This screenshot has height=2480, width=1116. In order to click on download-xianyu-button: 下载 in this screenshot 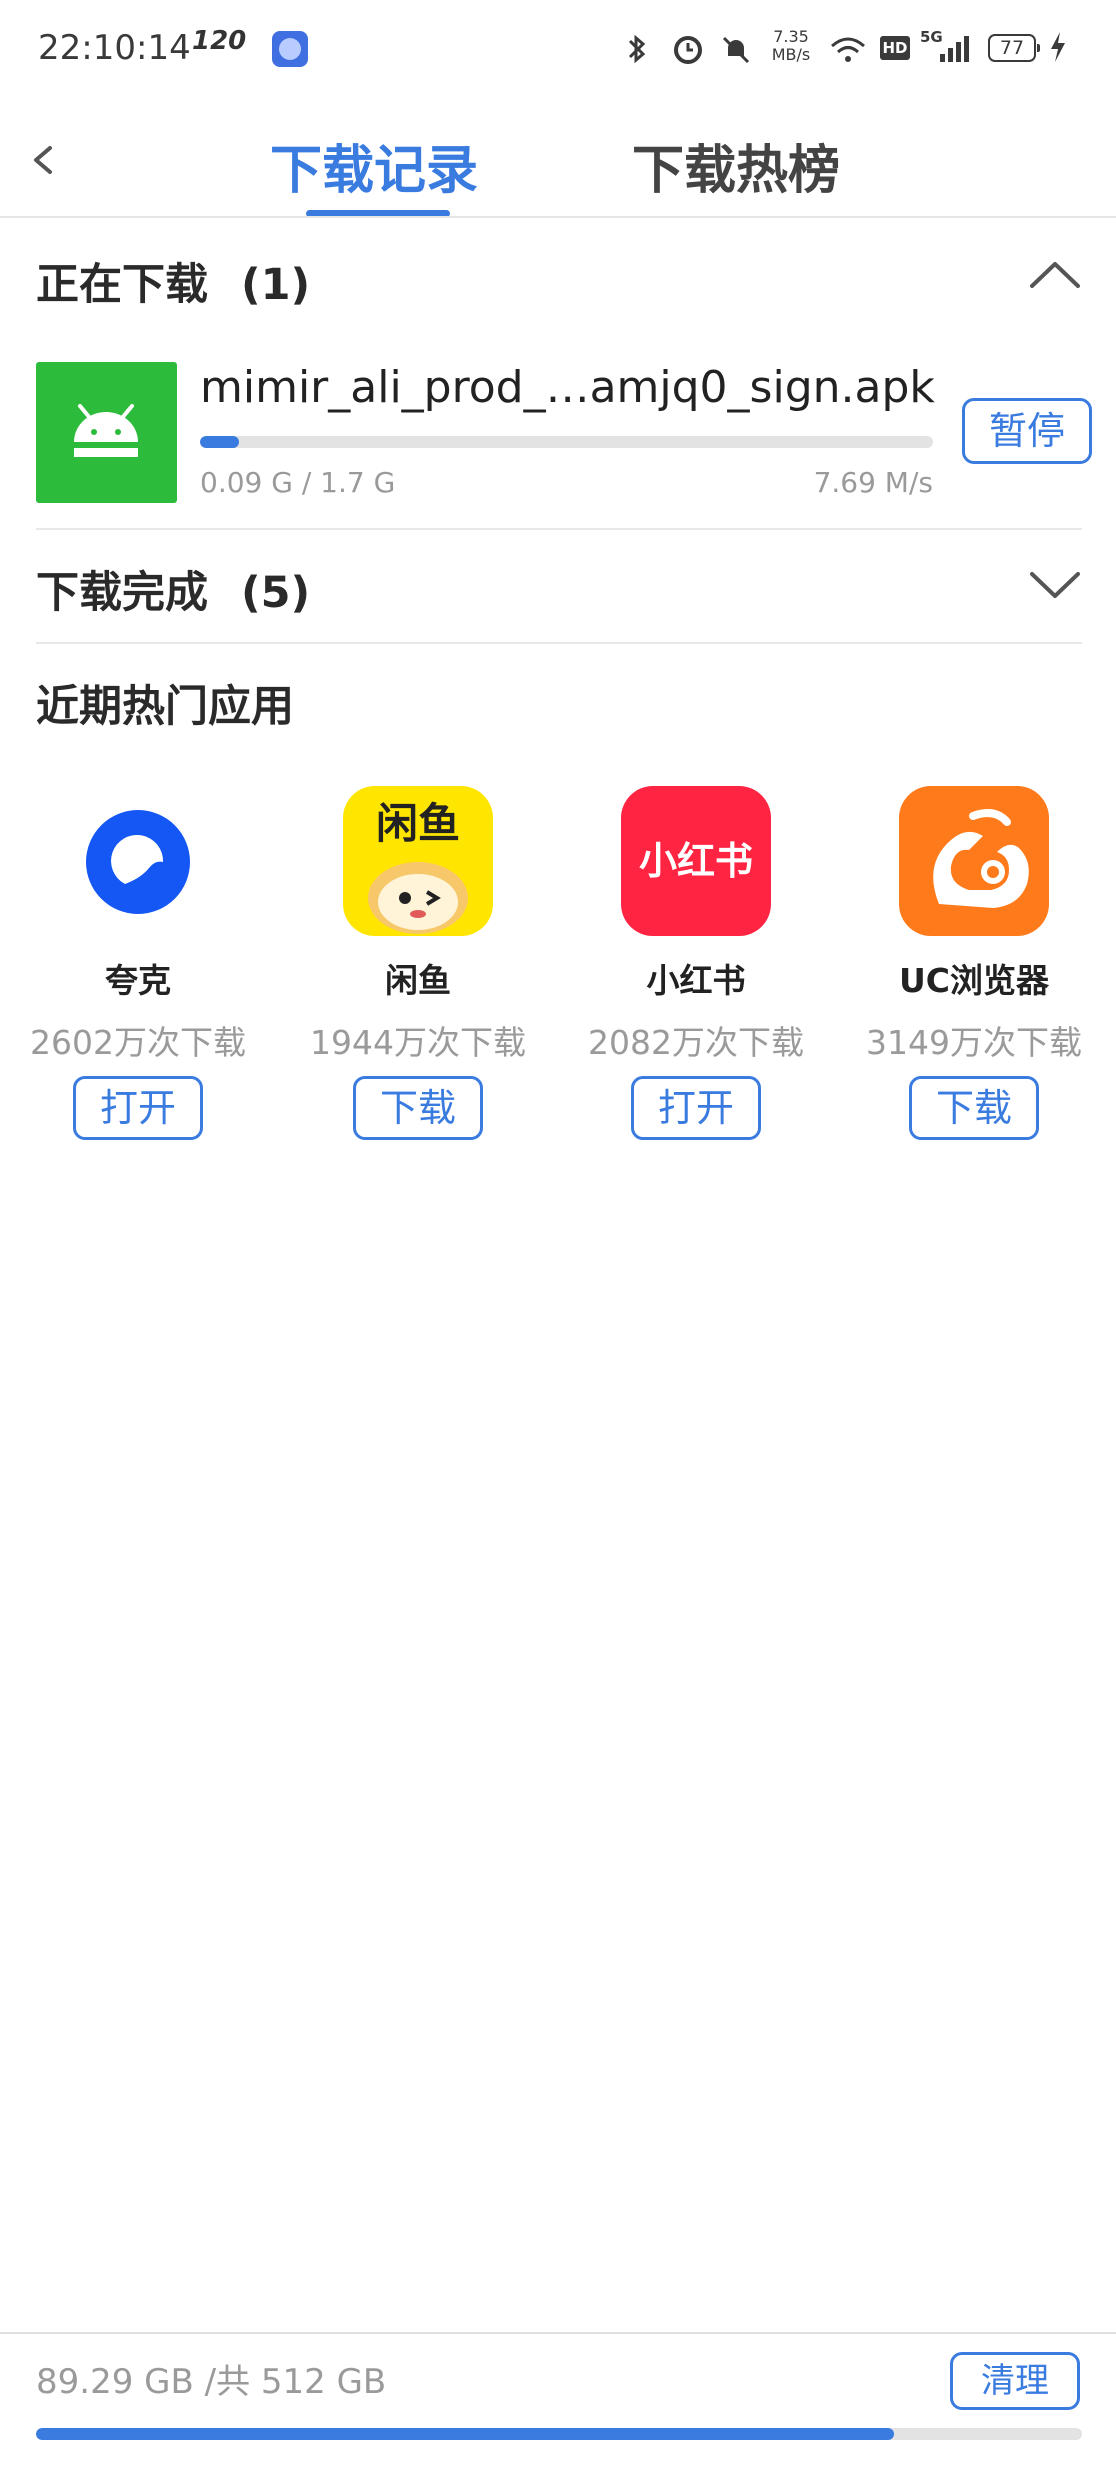, I will do `click(418, 1108)`.